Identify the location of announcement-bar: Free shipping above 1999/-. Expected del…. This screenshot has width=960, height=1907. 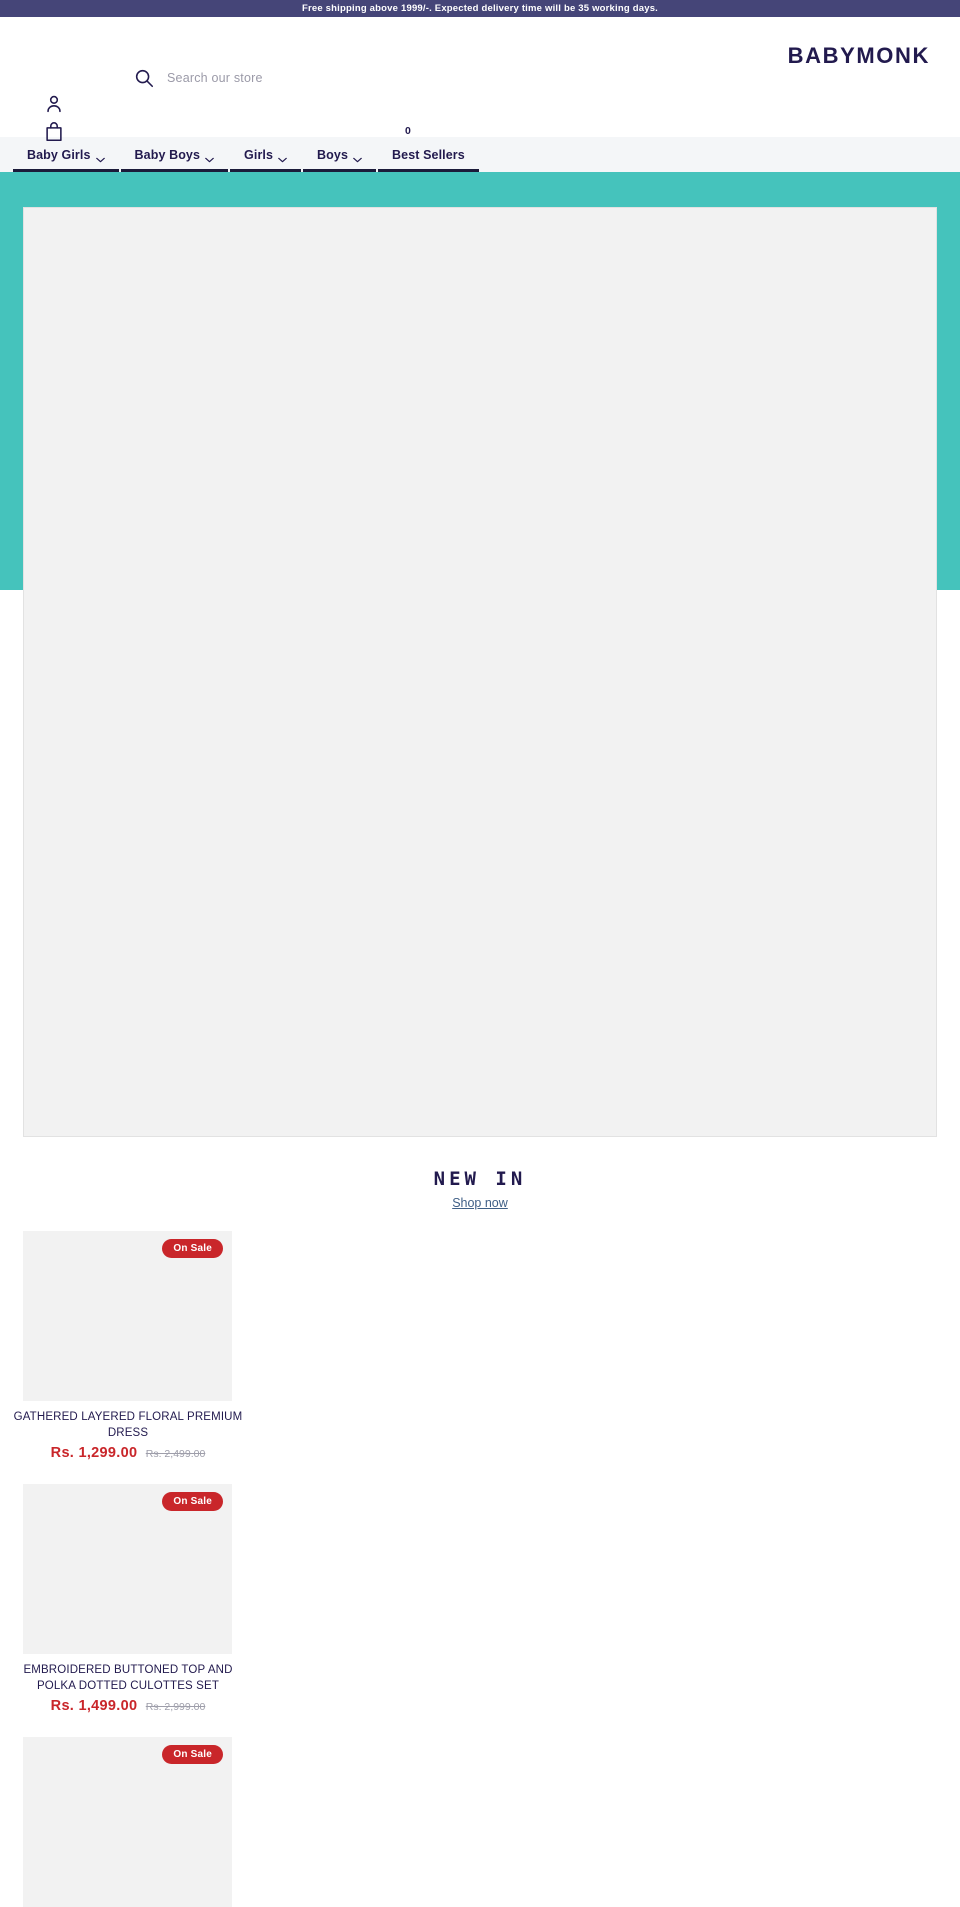
(480, 8).